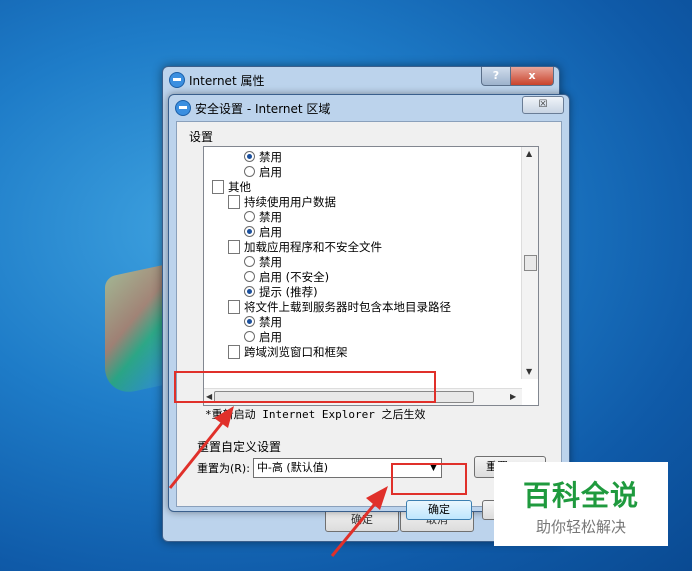  I want to click on watermark: 百科全说 助你轻松解决, so click(581, 504).